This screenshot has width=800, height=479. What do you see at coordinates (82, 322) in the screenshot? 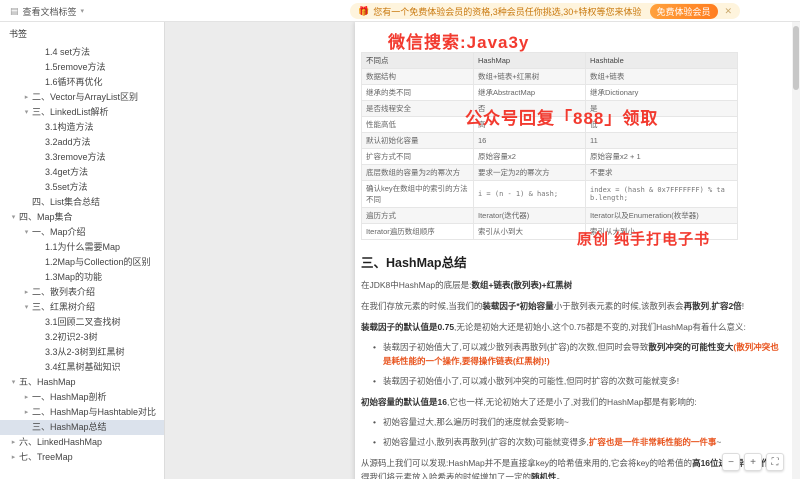
I see `sidebar-item: 3.1回顾二叉查找树` at bounding box center [82, 322].